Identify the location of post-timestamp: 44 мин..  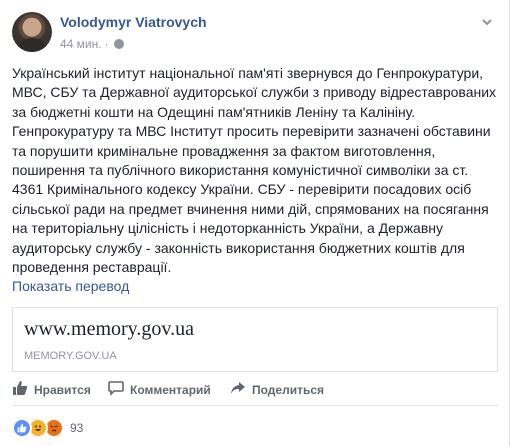
(81, 44).